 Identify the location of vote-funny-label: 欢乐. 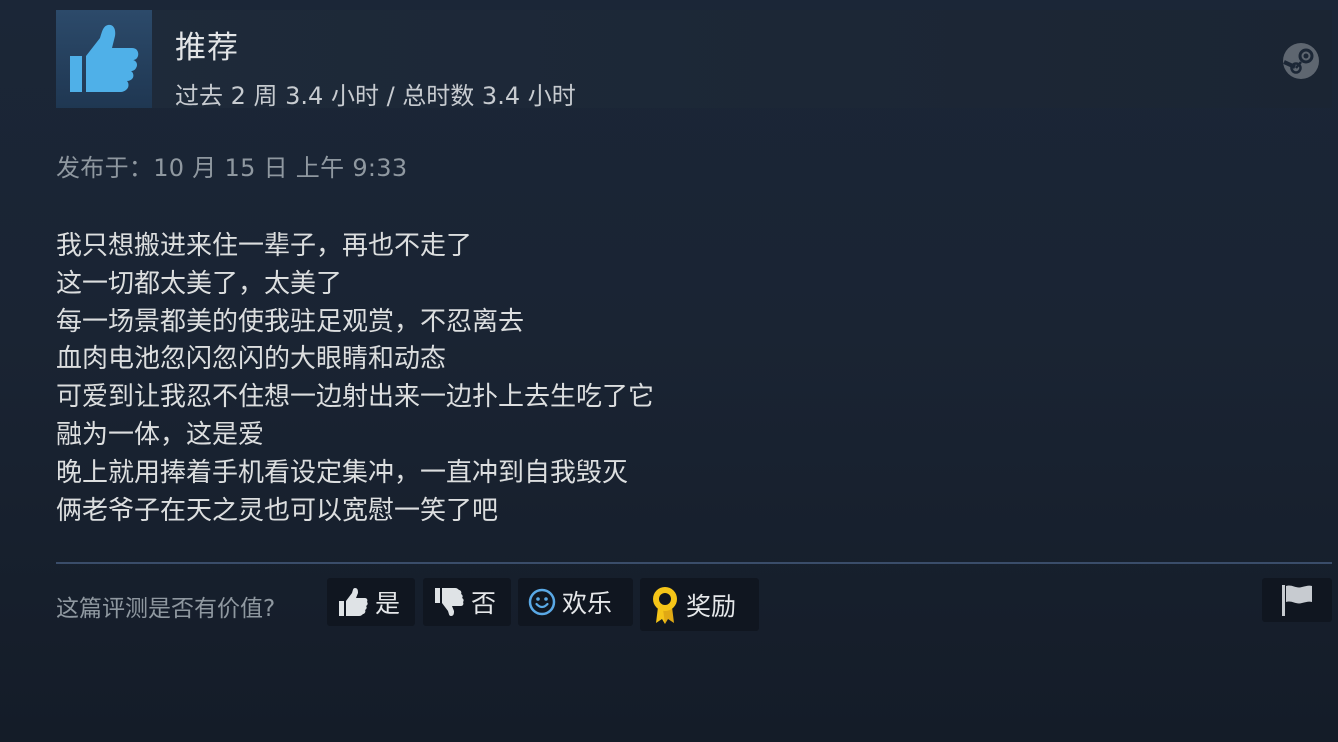
(587, 603).